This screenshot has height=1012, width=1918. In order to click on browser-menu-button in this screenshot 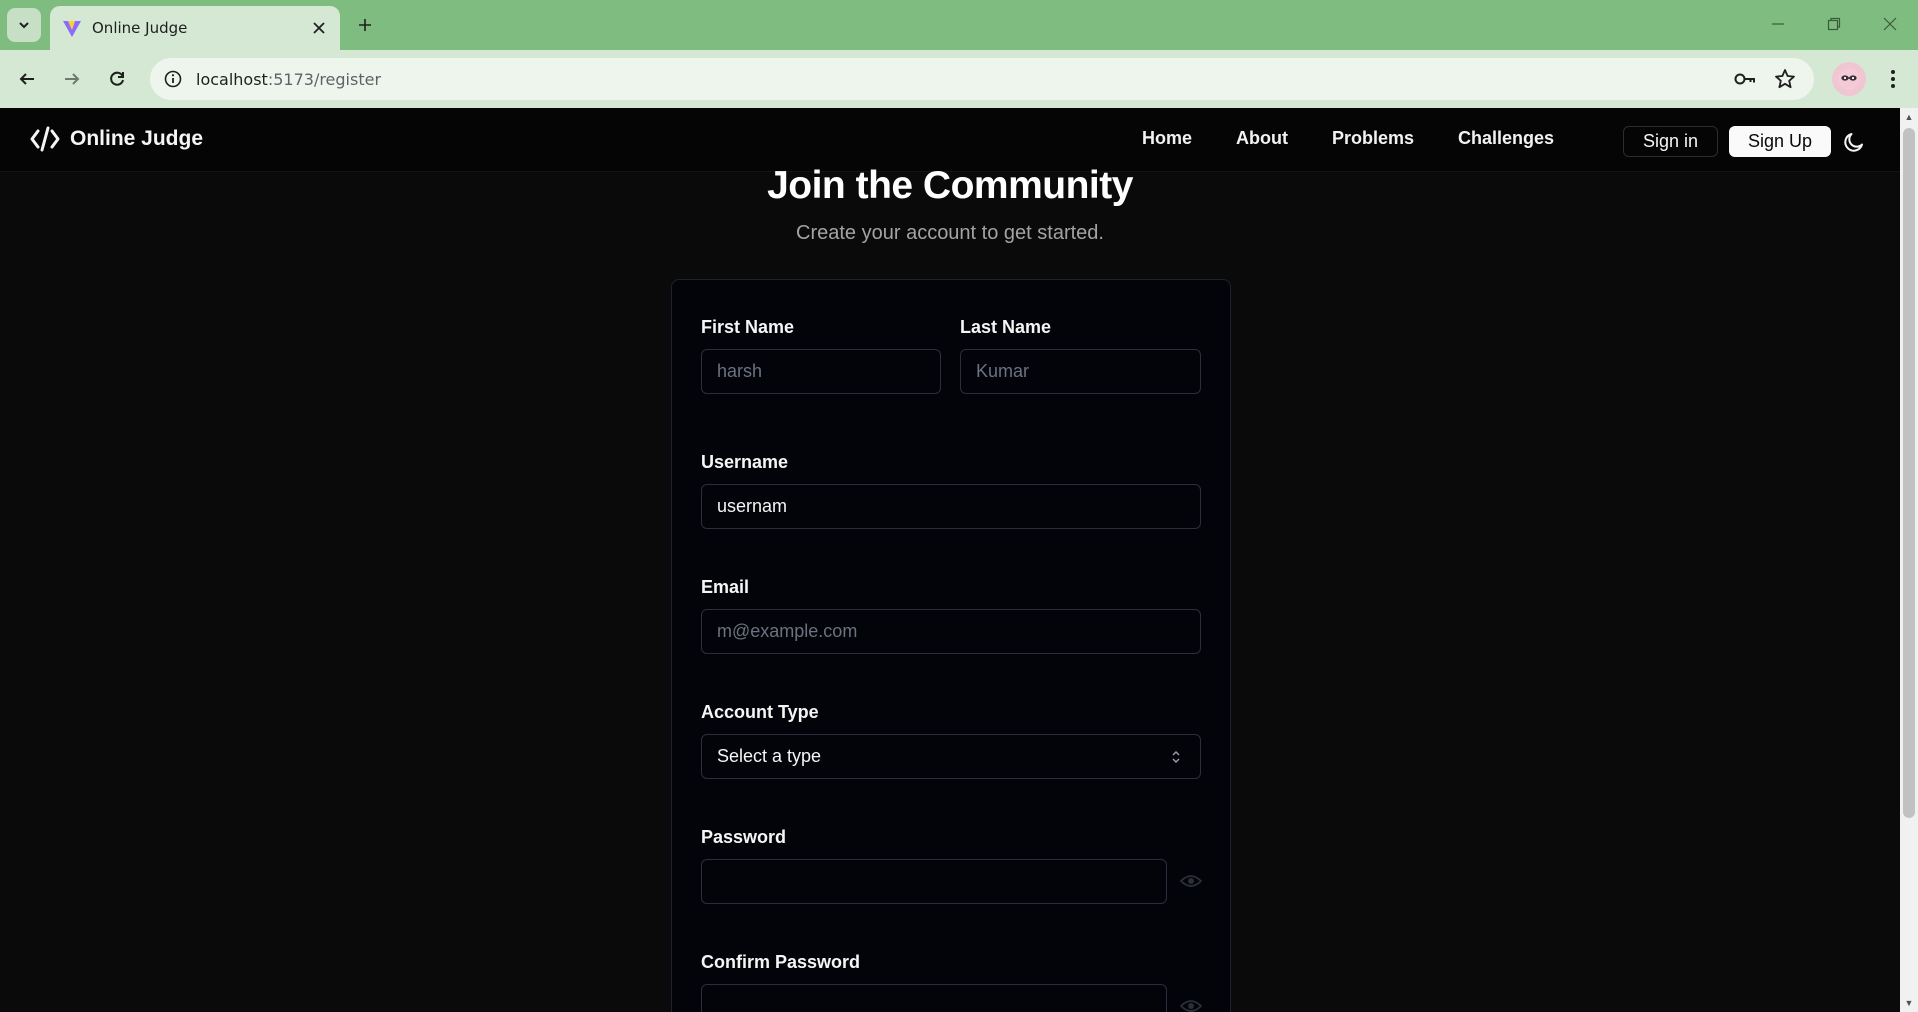, I will do `click(1893, 79)`.